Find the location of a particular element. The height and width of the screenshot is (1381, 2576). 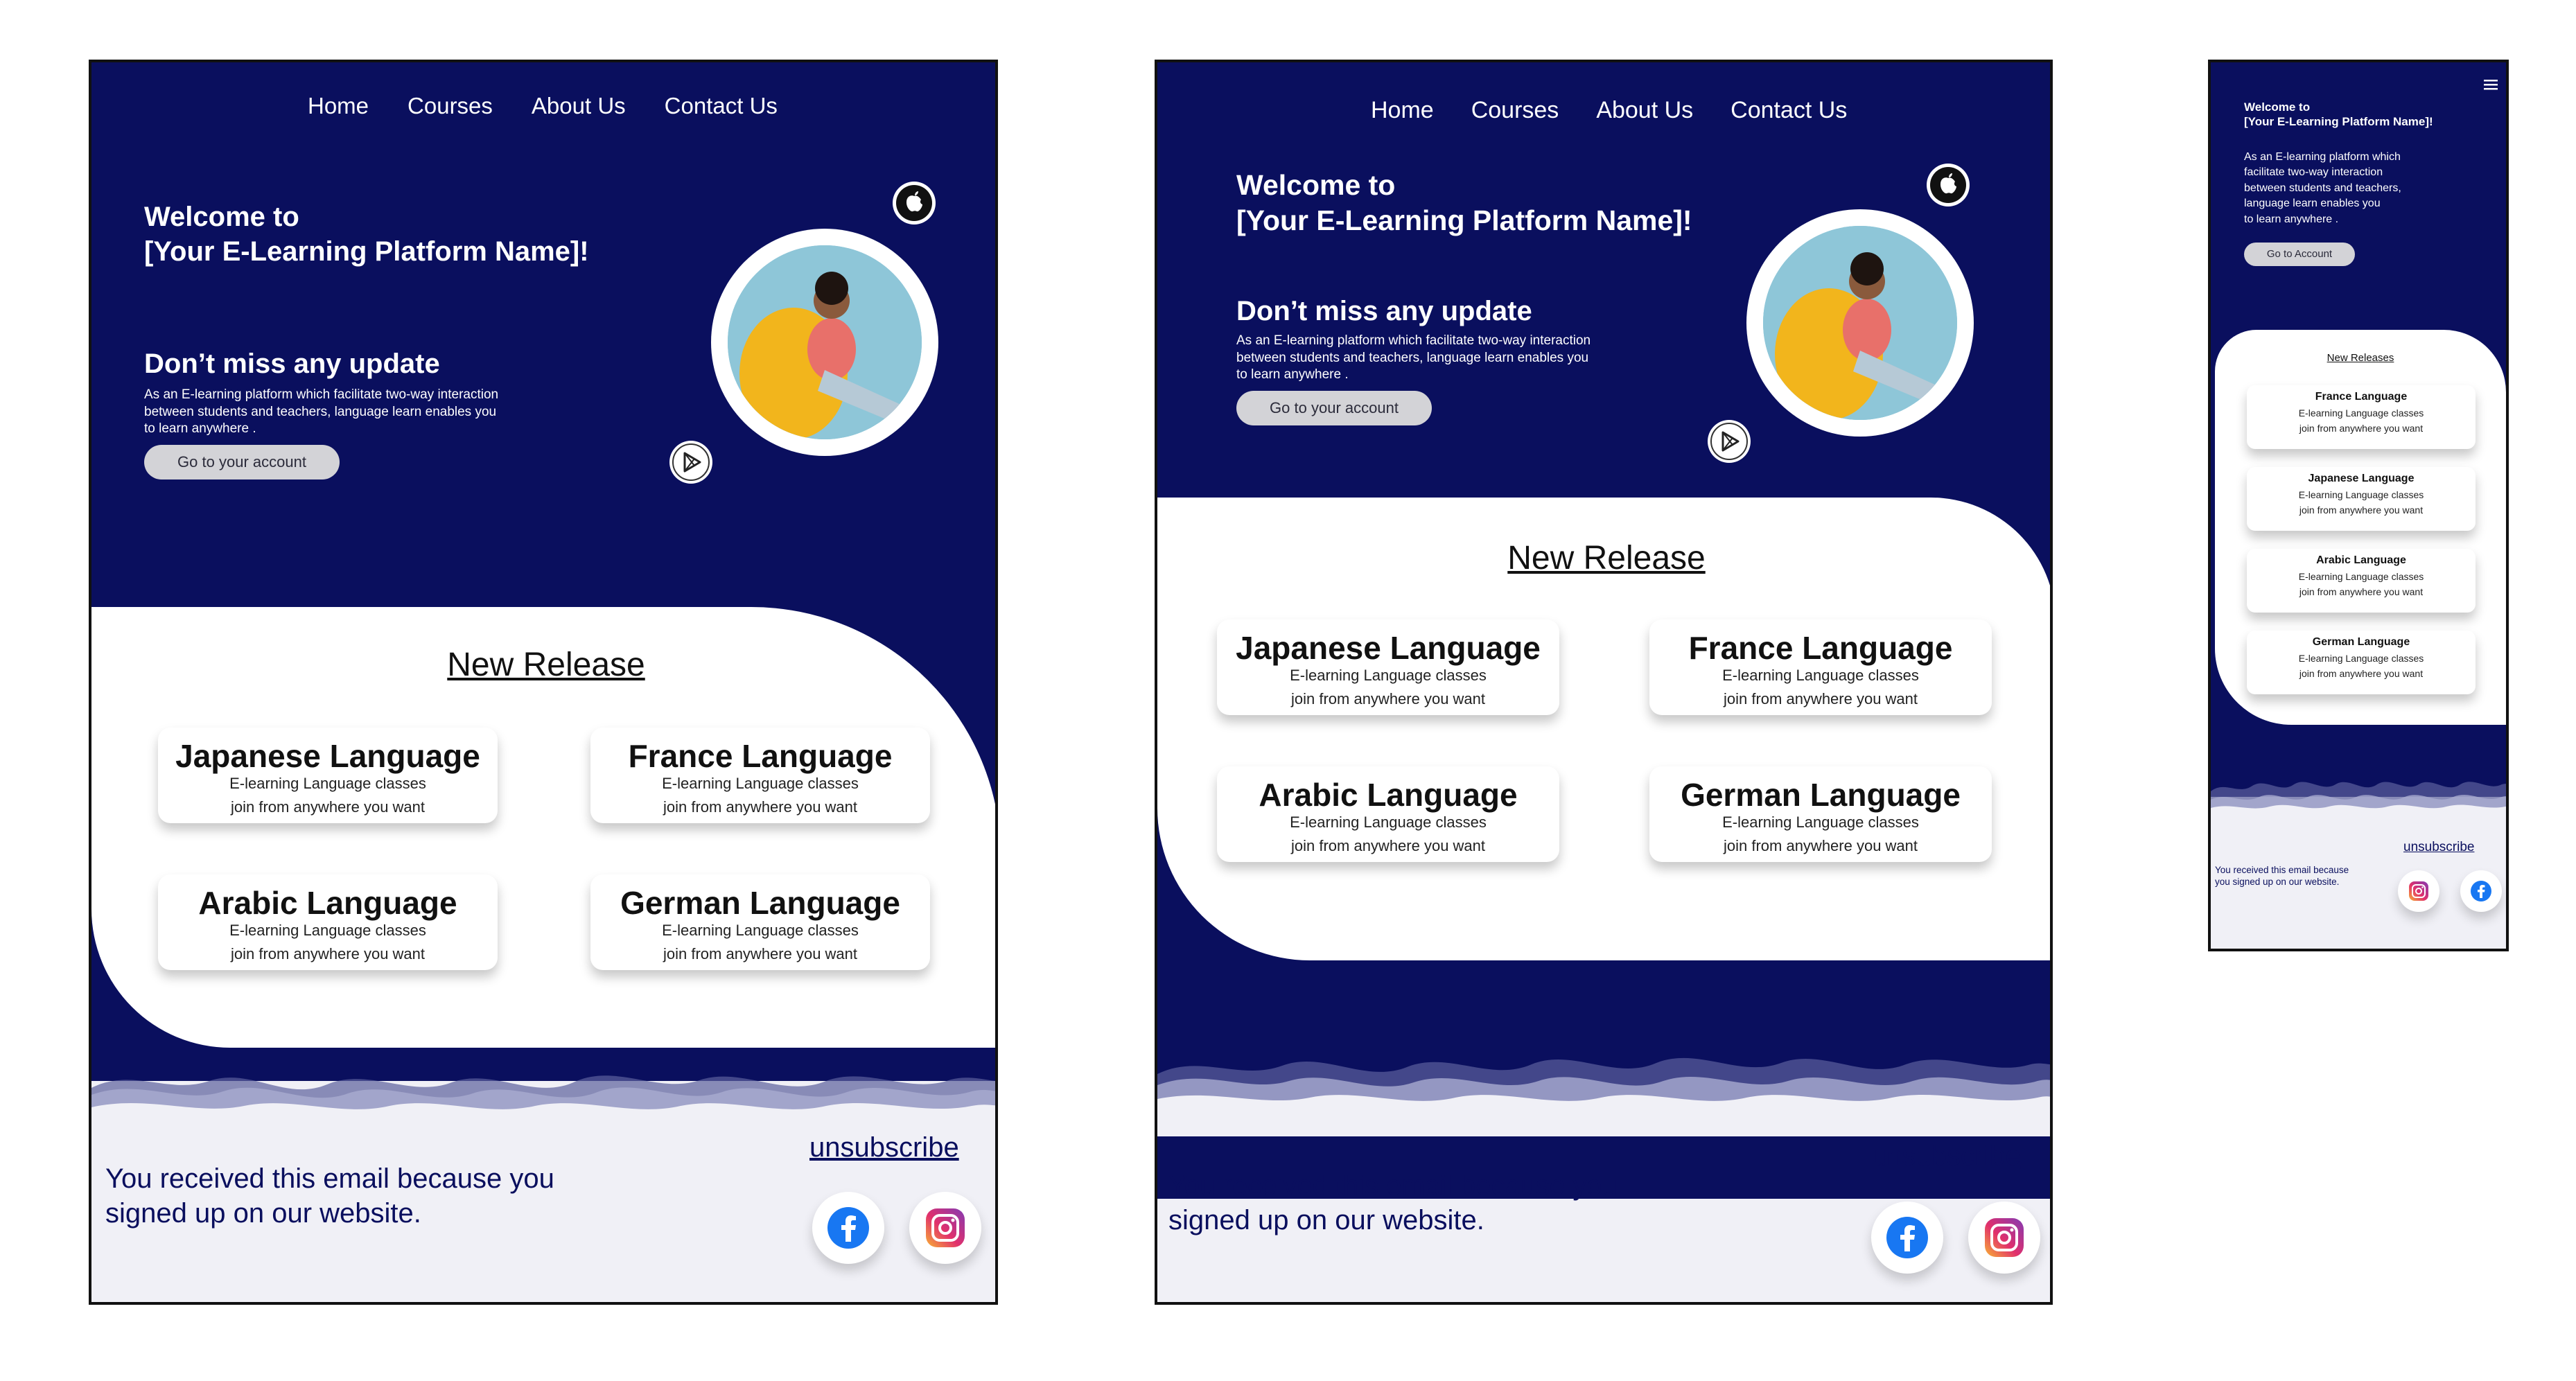

update-heading: Don’t miss any update is located at coordinates (1384, 311).